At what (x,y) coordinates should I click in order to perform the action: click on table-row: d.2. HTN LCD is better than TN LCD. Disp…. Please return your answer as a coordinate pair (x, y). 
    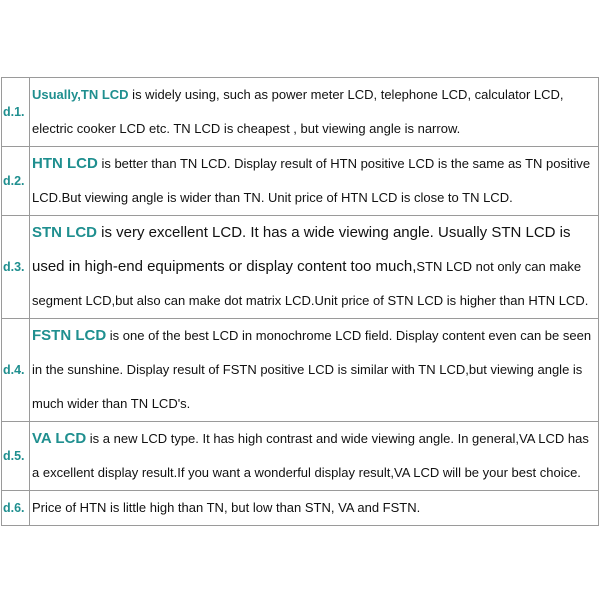
    Looking at the image, I should click on (300, 181).